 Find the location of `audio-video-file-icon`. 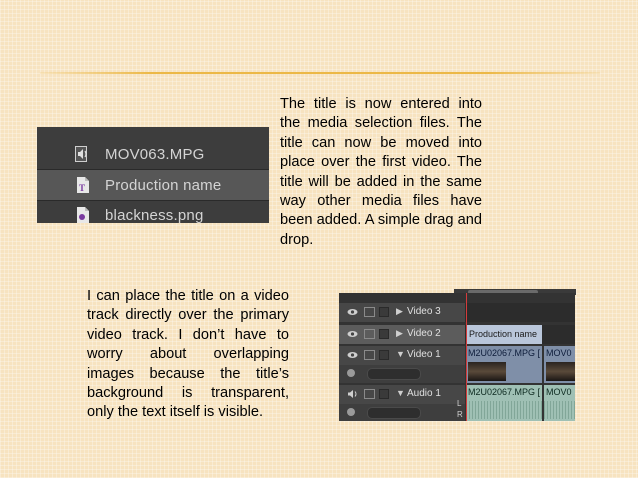

audio-video-file-icon is located at coordinates (83, 154).